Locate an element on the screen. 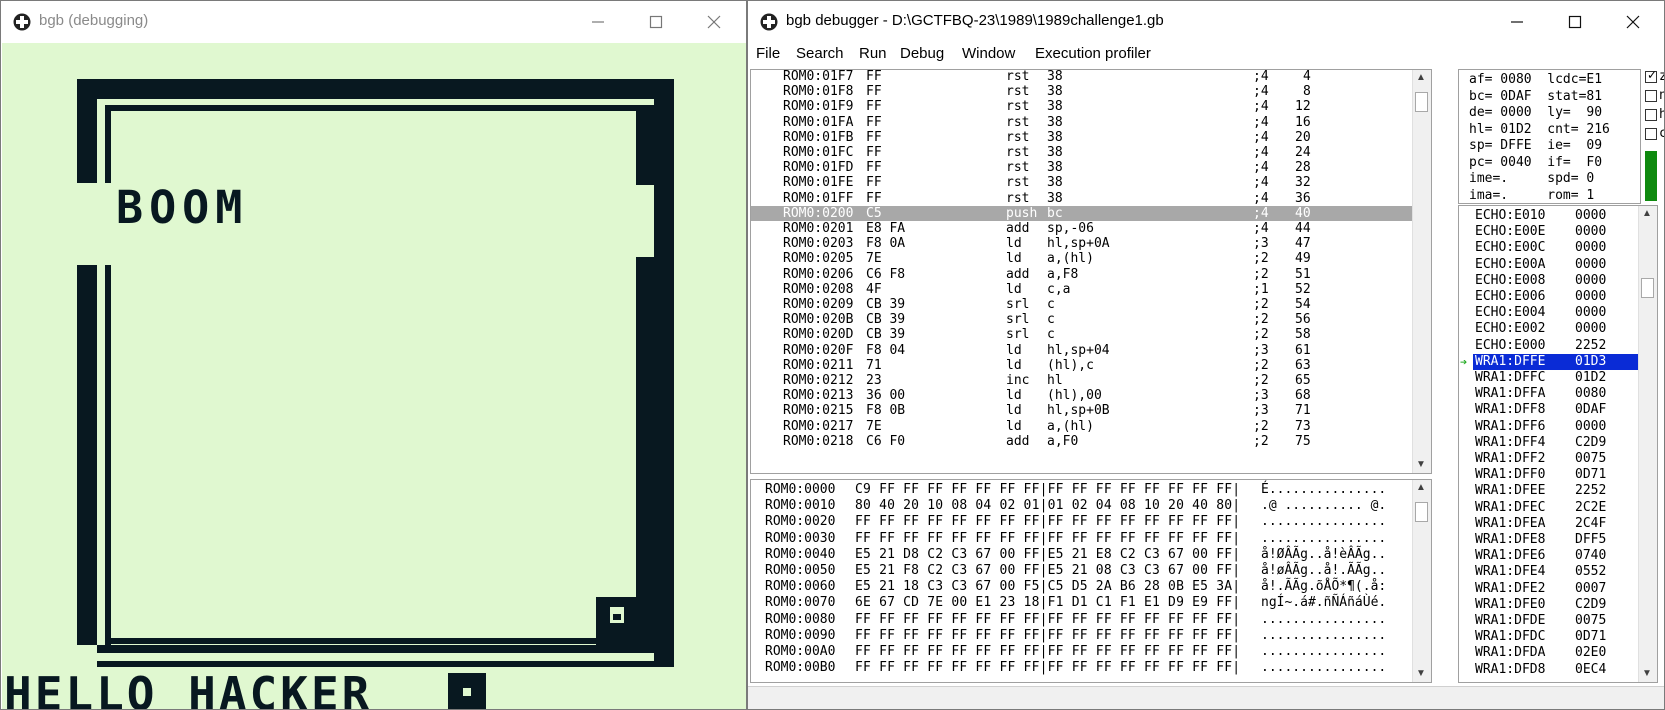 The height and width of the screenshot is (710, 1665). stack-row: WRA1:DFE0 C2D9 is located at coordinates (1557, 605).